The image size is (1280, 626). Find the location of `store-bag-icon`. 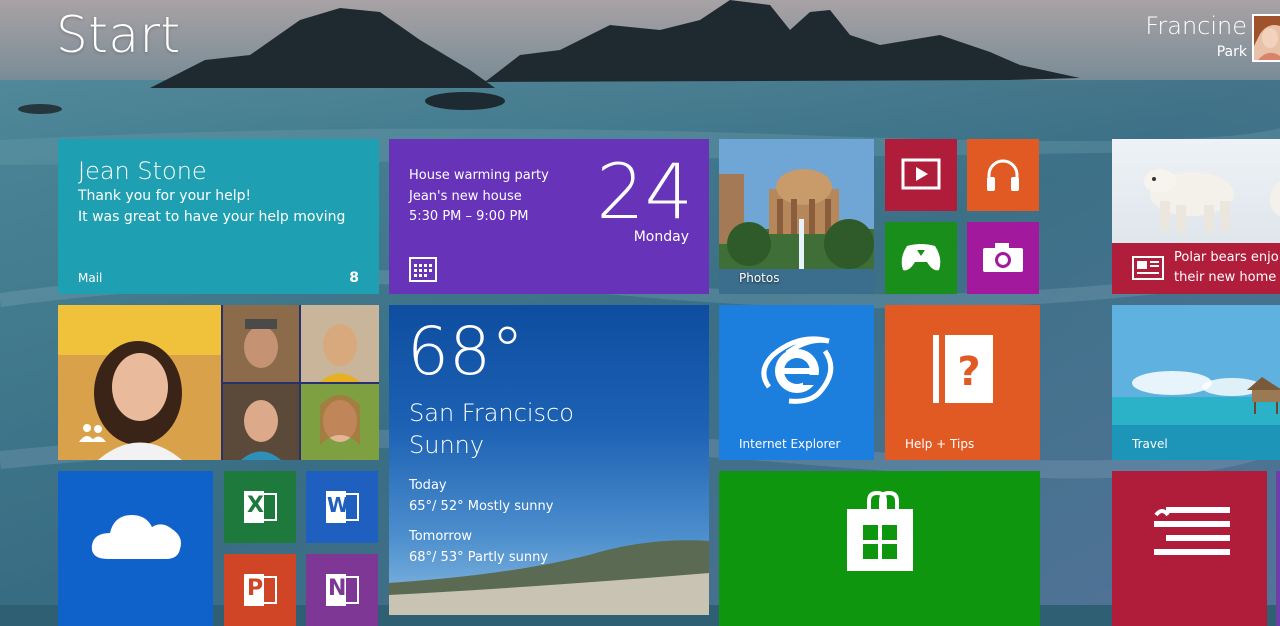

store-bag-icon is located at coordinates (880, 533).